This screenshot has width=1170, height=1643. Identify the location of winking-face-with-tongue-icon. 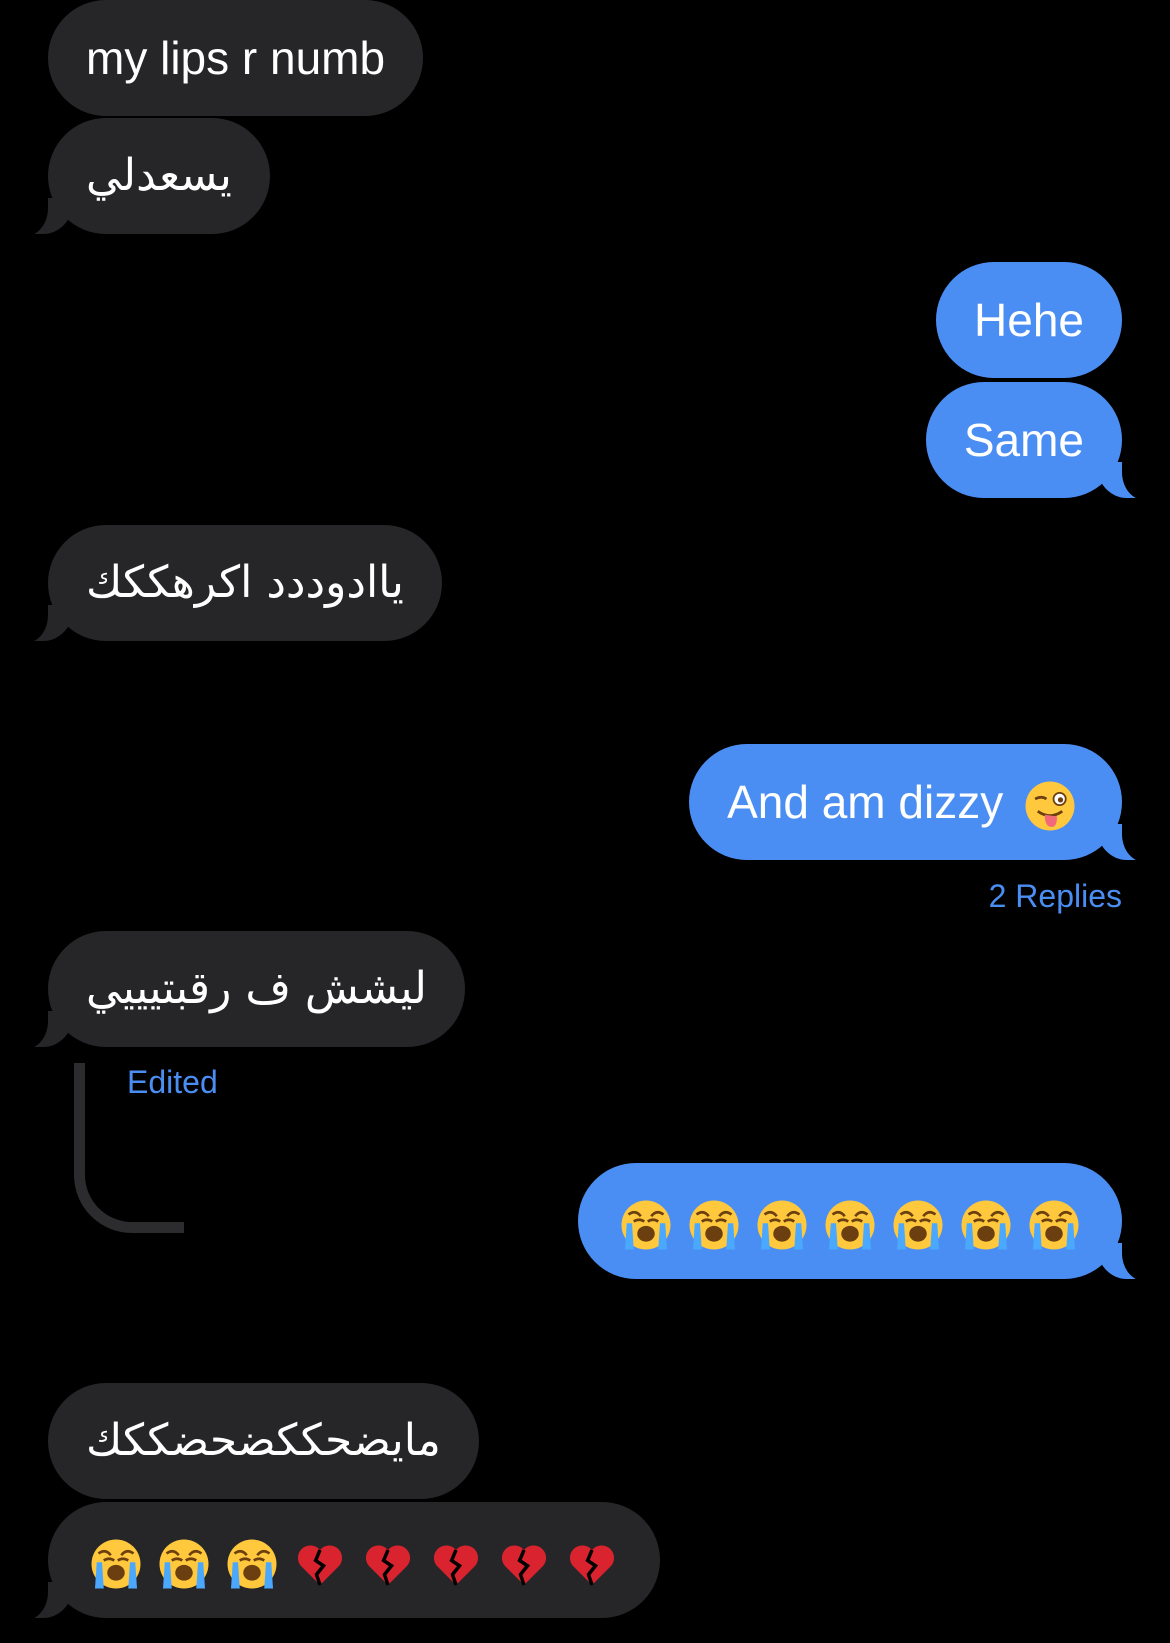
(1050, 802).